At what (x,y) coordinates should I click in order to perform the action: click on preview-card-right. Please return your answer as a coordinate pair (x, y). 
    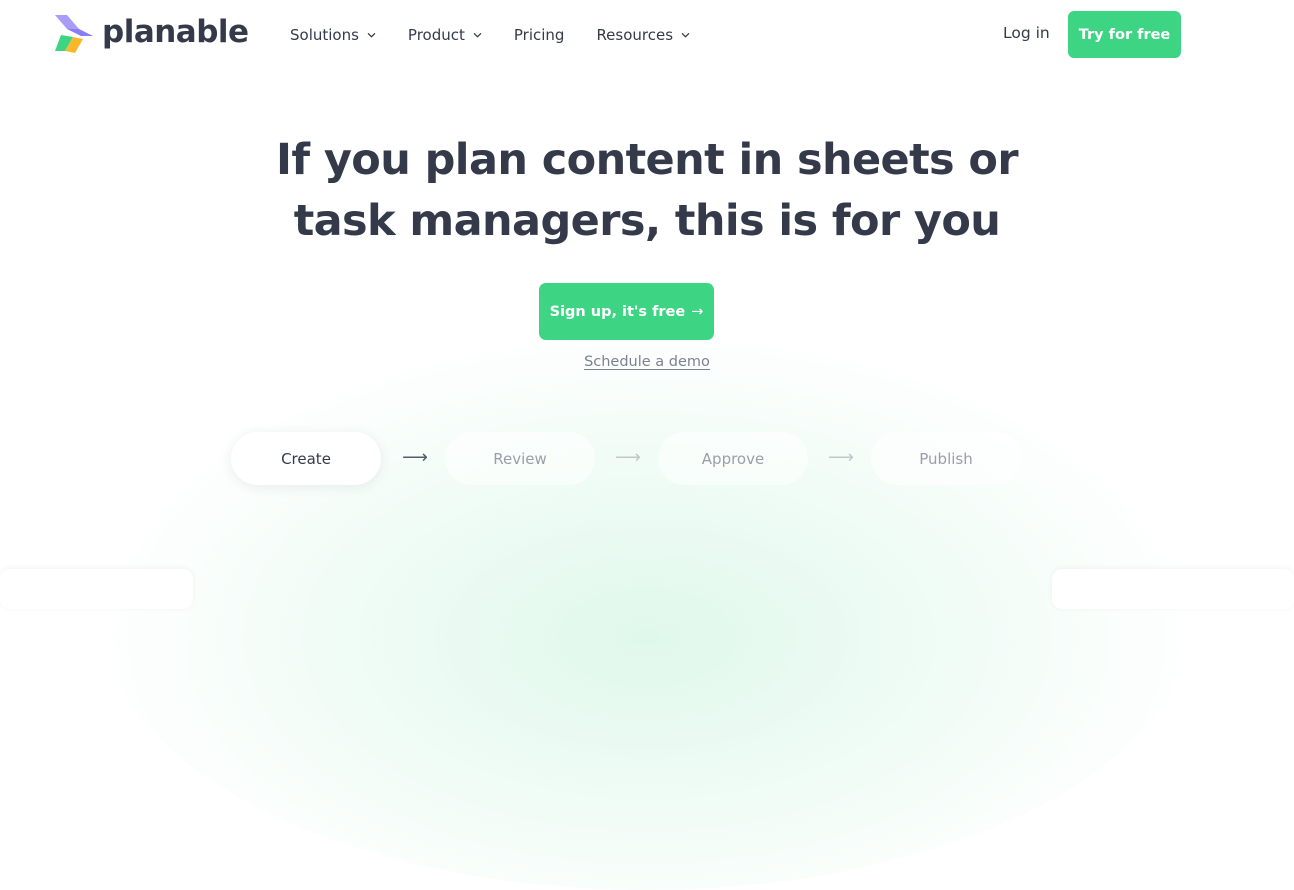
    Looking at the image, I should click on (1173, 589).